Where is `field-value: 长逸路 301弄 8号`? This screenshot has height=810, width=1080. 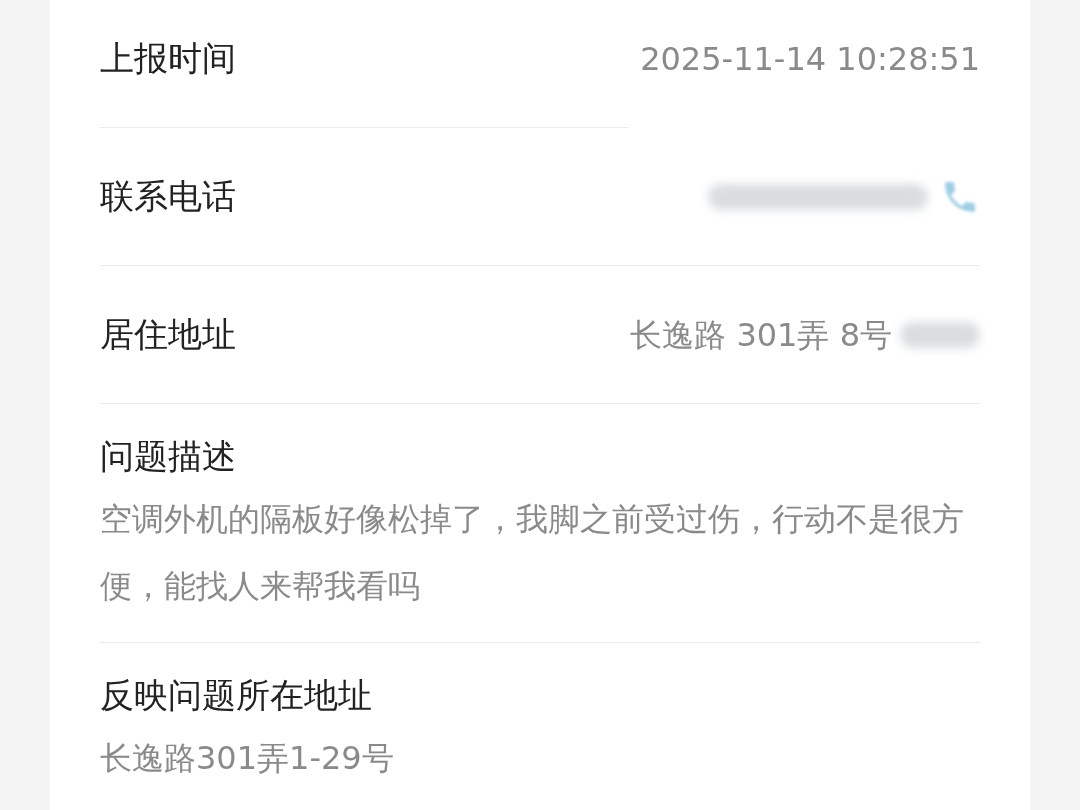
field-value: 长逸路 301弄 8号 is located at coordinates (761, 335).